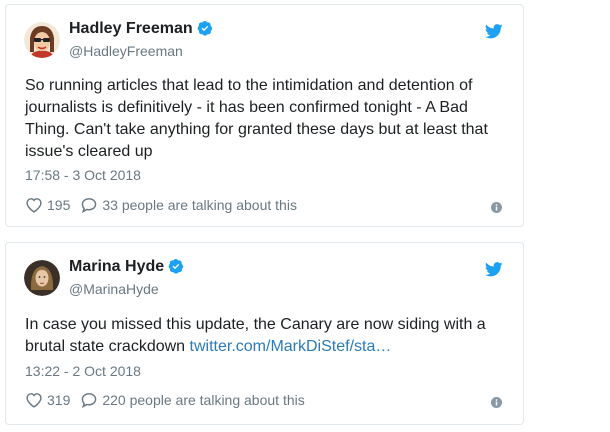 The width and height of the screenshot is (610, 432). I want to click on like-count: 195, so click(59, 205).